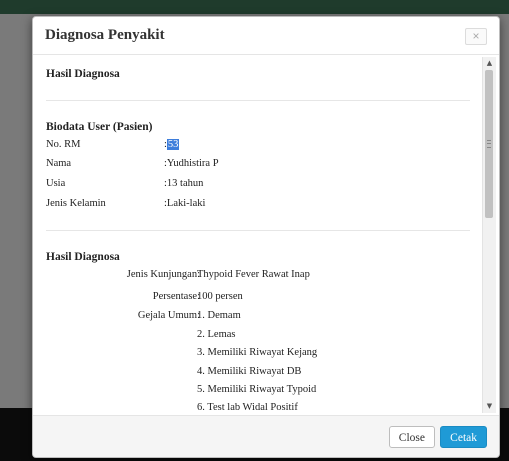  What do you see at coordinates (163, 274) in the screenshot?
I see `label-jenis-kunjungan: Jenis Kunjungan:` at bounding box center [163, 274].